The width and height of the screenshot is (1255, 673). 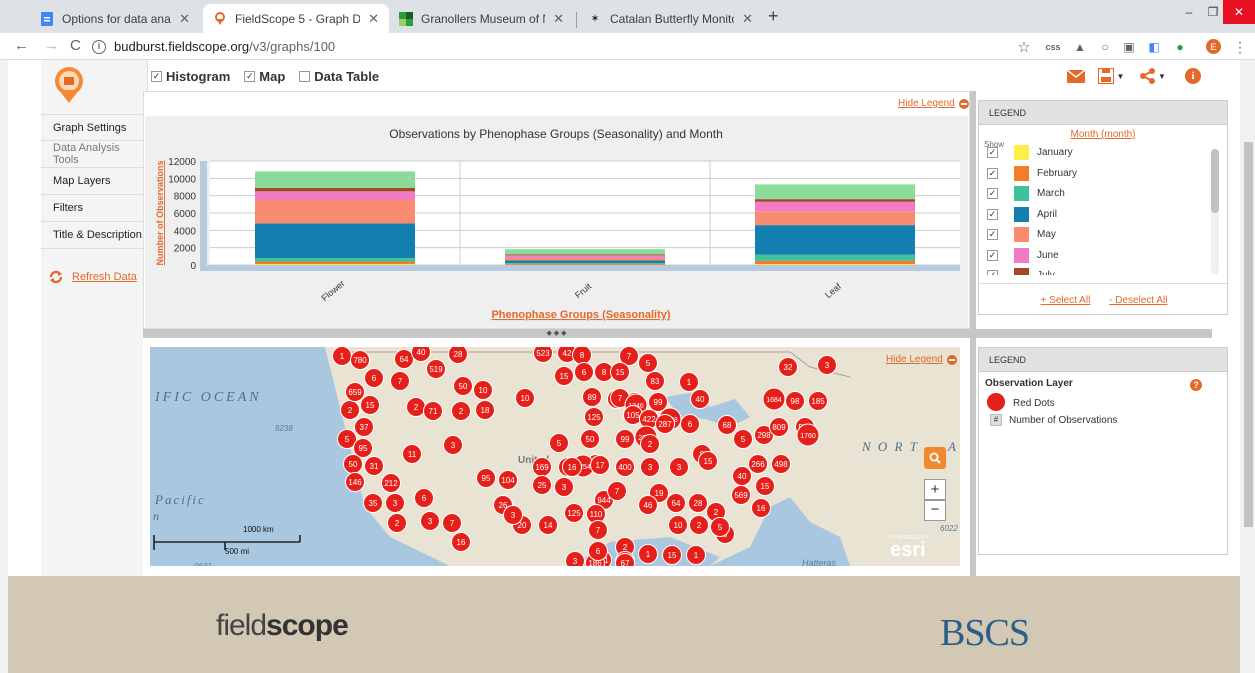 What do you see at coordinates (935, 458) in the screenshot?
I see `map-search-button` at bounding box center [935, 458].